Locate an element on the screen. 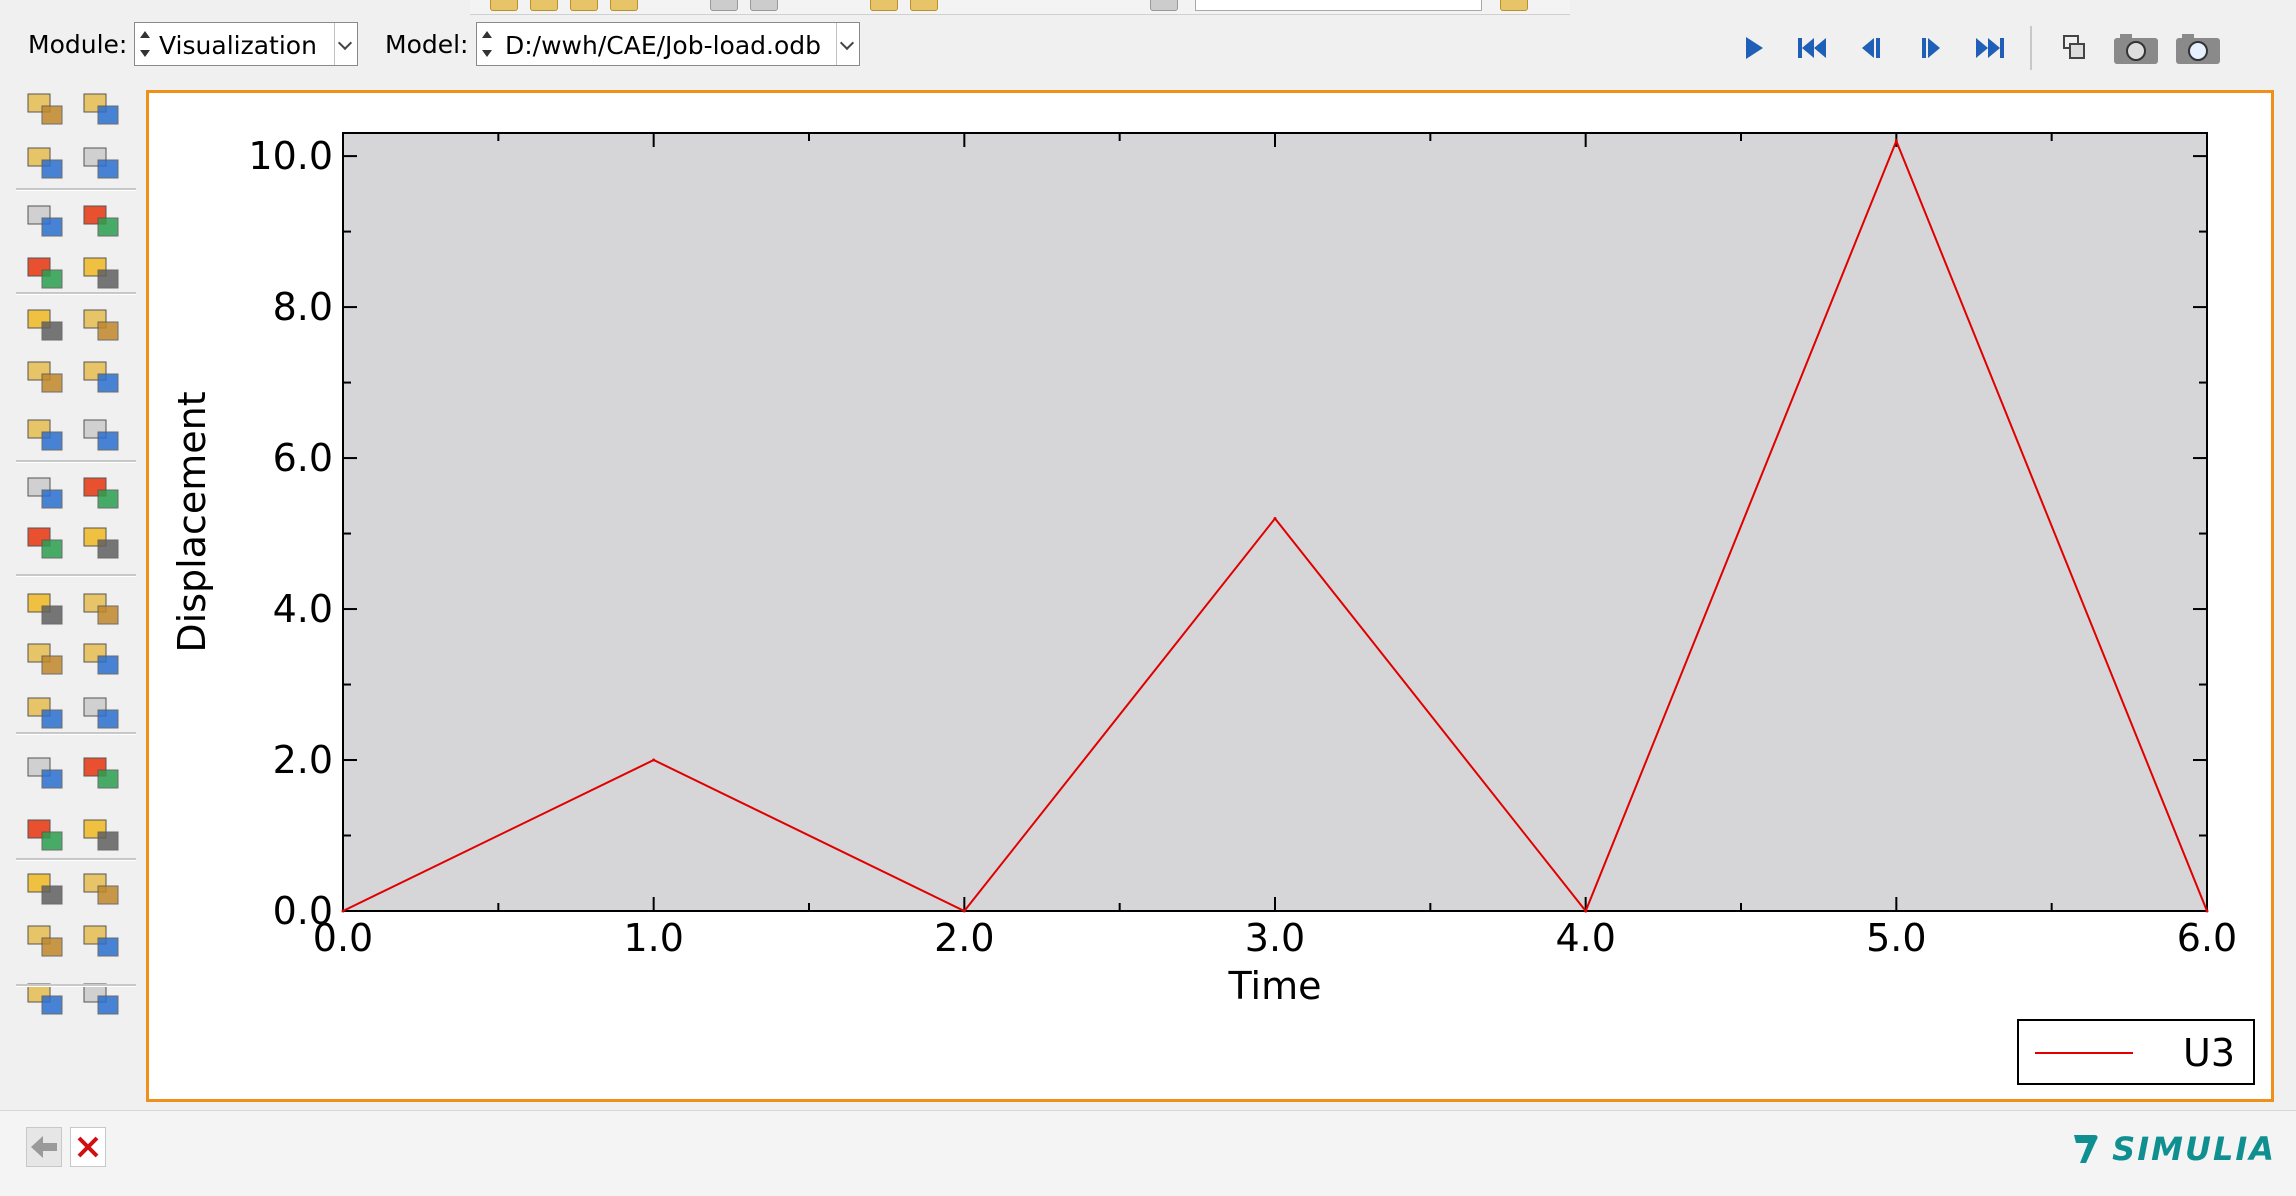 Image resolution: width=2296 pixels, height=1196 pixels. toolbar-field is located at coordinates (1338, 5).